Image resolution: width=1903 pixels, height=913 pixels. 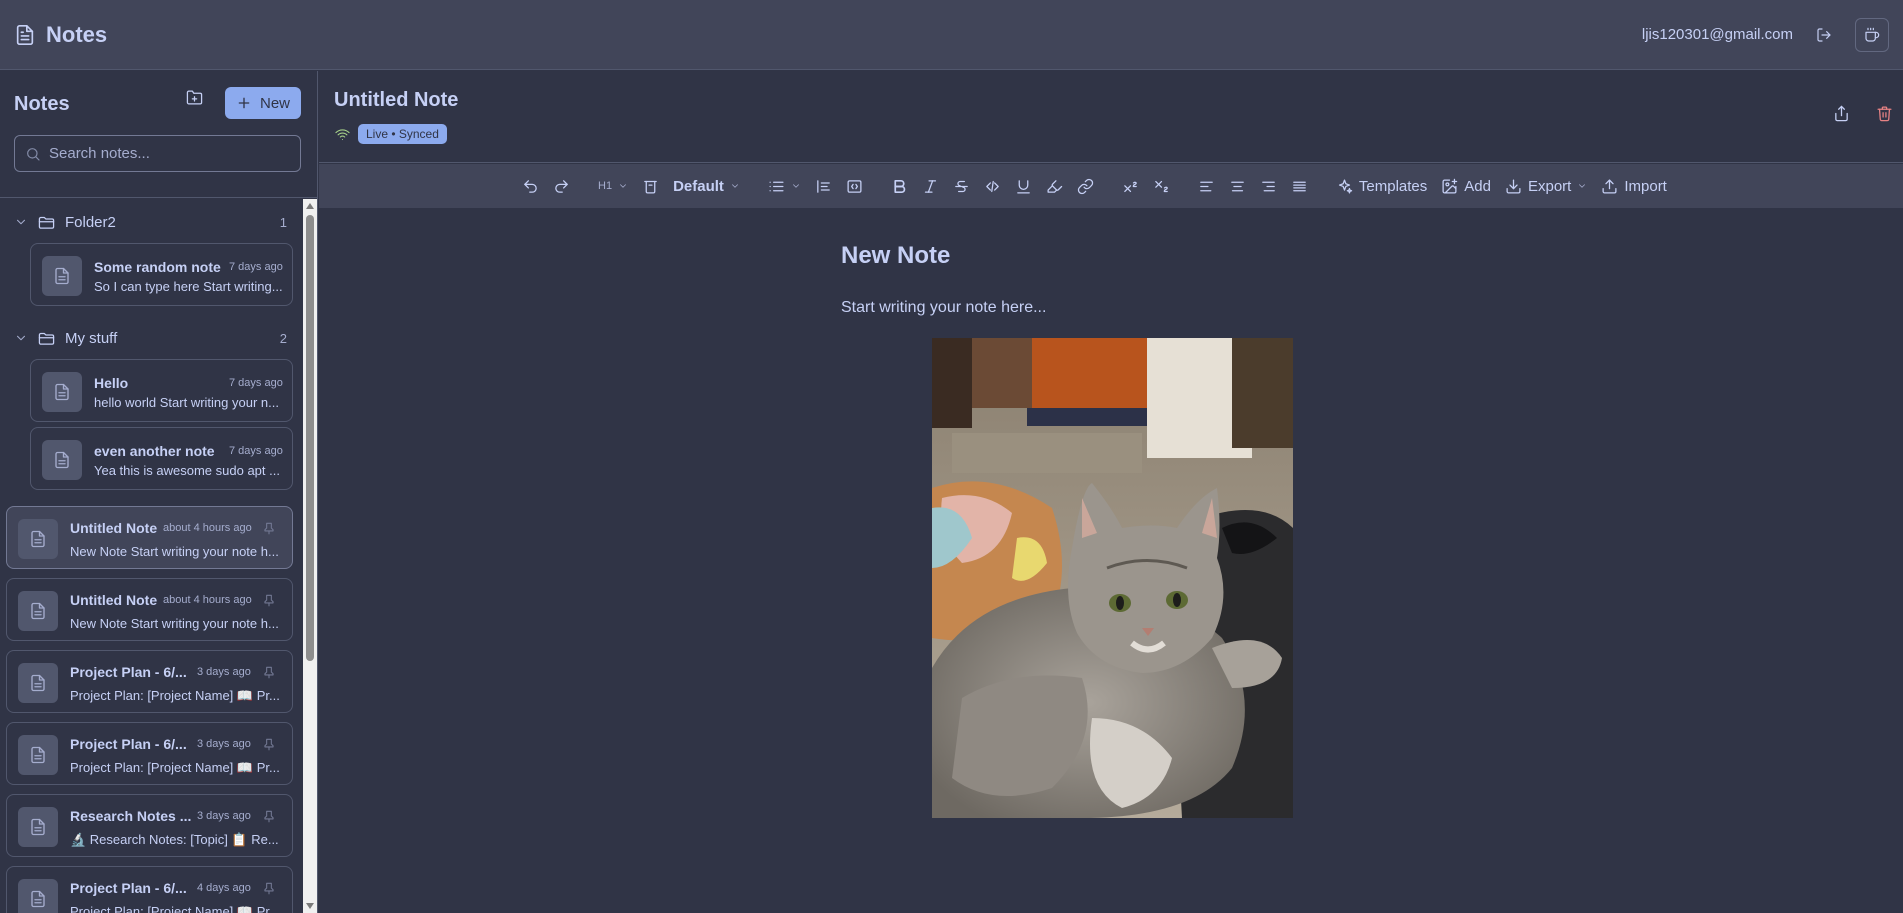 I want to click on add-image-button: Add, so click(x=1466, y=186).